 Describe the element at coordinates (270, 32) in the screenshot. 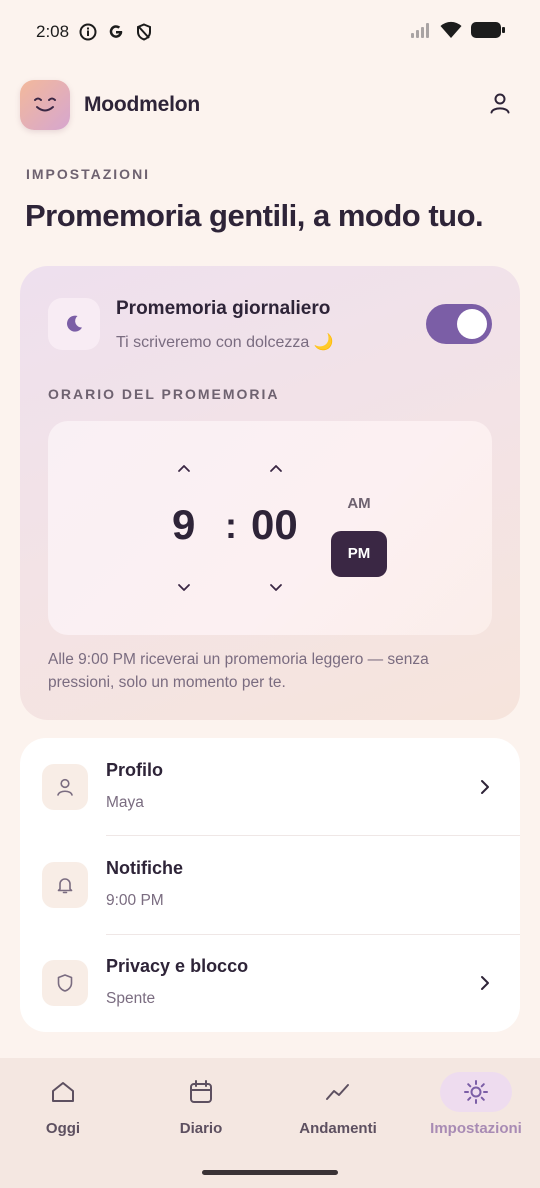

I see `status-bar: 2:08` at that location.